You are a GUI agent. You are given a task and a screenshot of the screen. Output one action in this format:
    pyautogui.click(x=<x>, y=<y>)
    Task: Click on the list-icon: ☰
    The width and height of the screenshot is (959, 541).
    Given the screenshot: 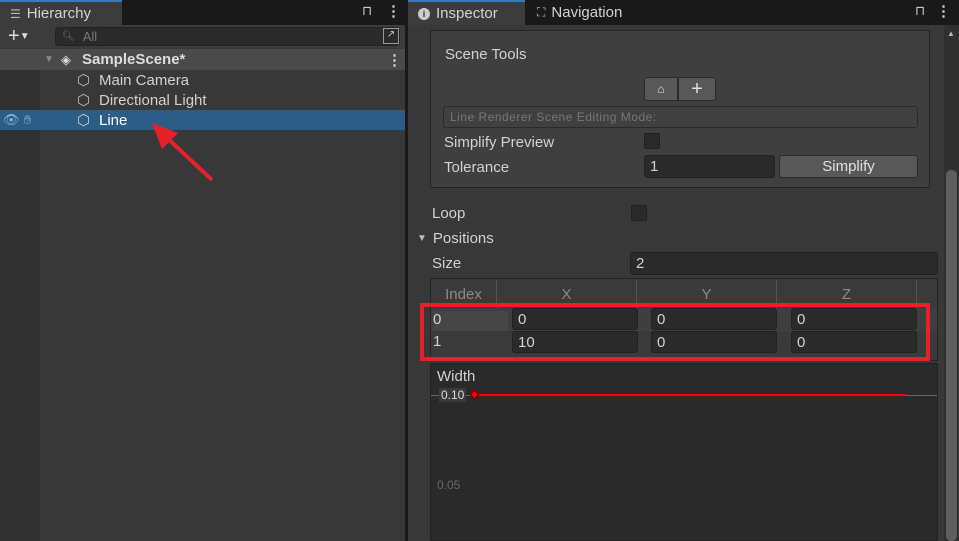 What is the action you would take?
    pyautogui.click(x=15, y=13)
    